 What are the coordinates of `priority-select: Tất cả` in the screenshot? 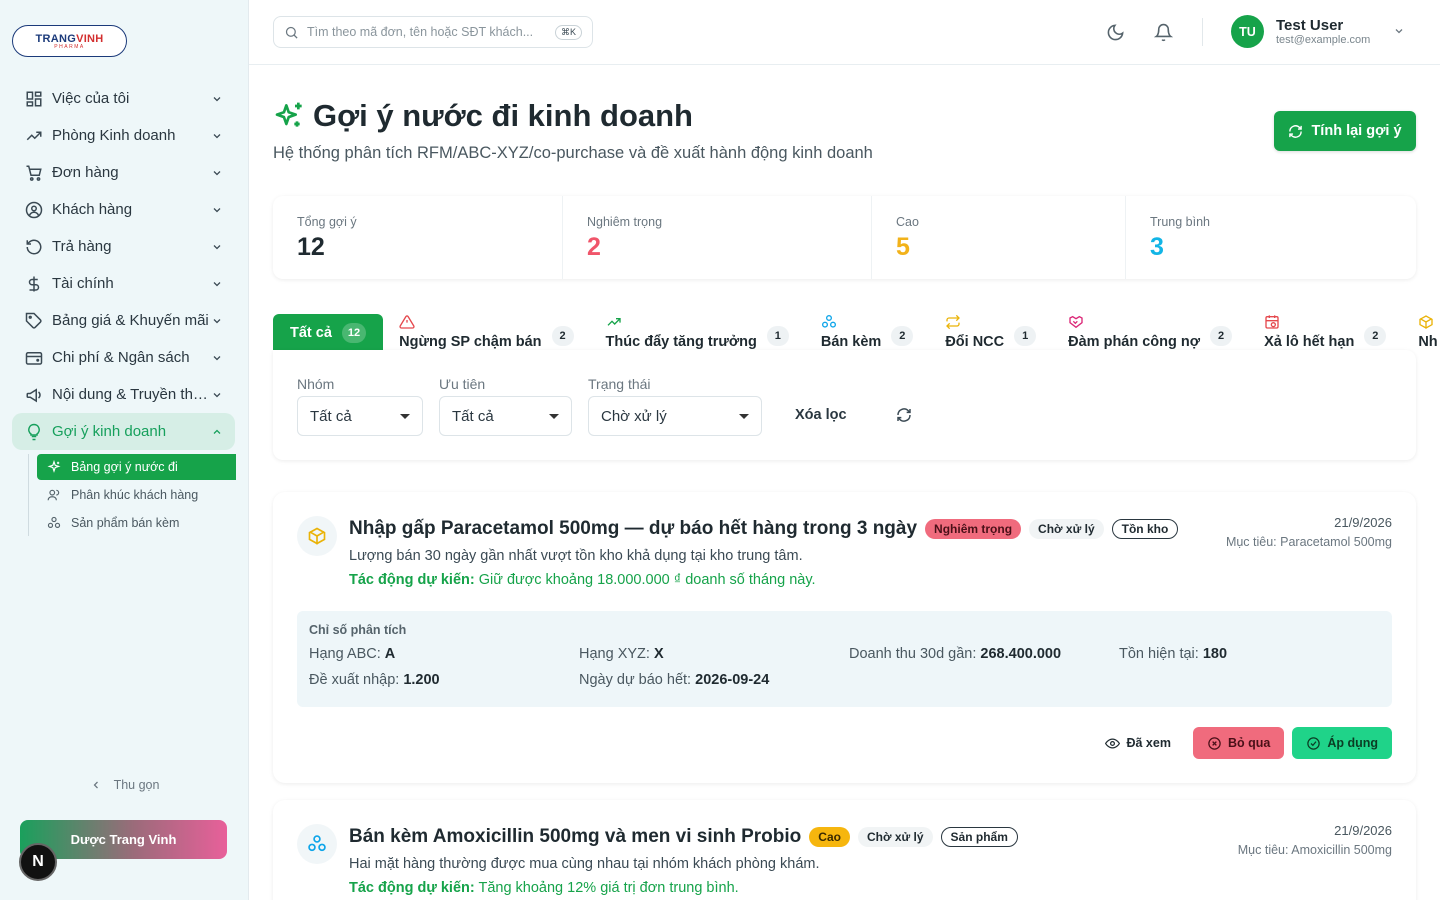 It's located at (505, 416).